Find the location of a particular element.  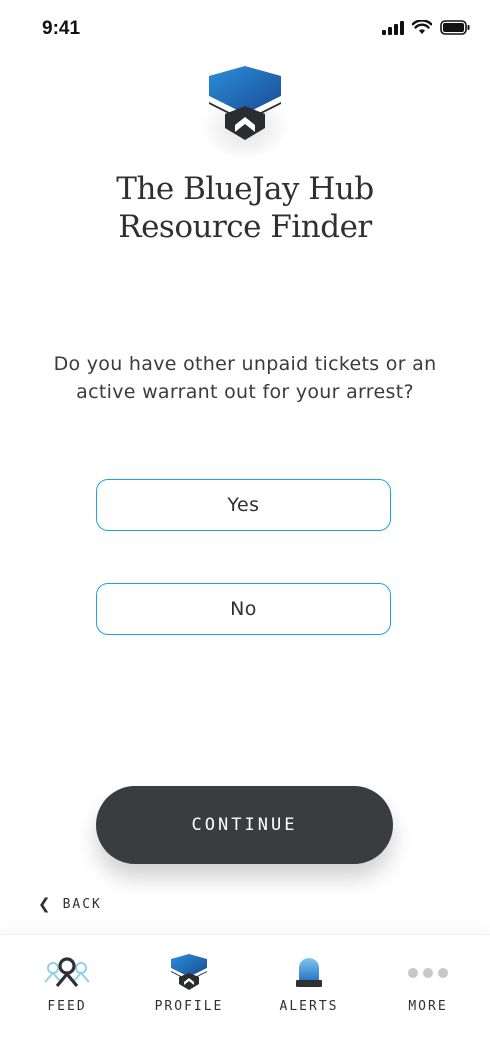

tab-alerts: ALERTS is located at coordinates (309, 985).